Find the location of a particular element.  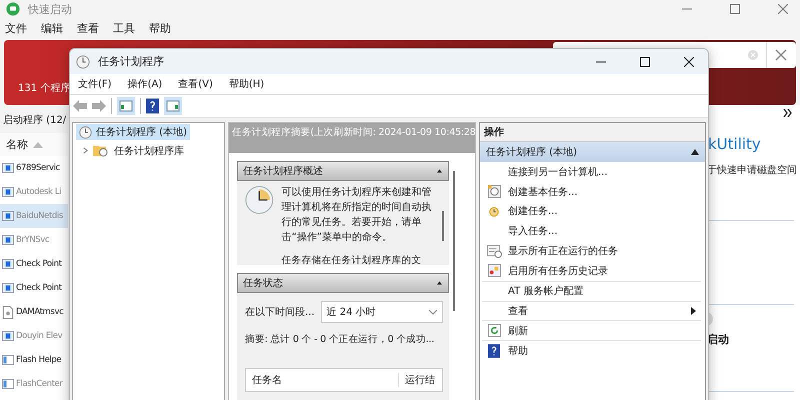

submenu-arrow-icon is located at coordinates (693, 310).